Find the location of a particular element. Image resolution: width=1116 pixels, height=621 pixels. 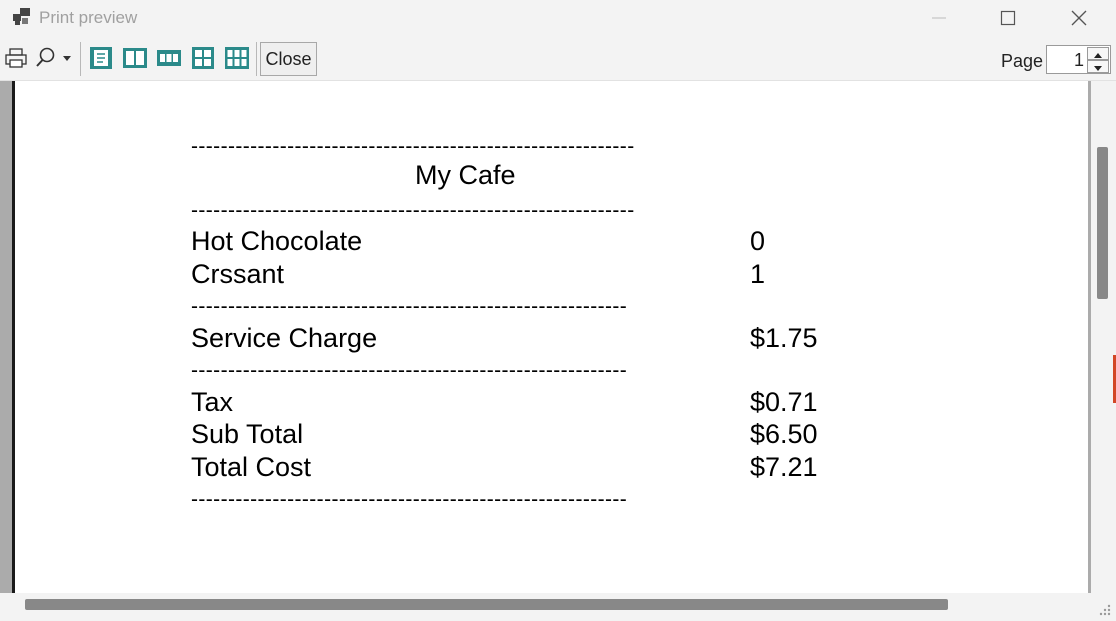

three-pages-icon is located at coordinates (169, 58).